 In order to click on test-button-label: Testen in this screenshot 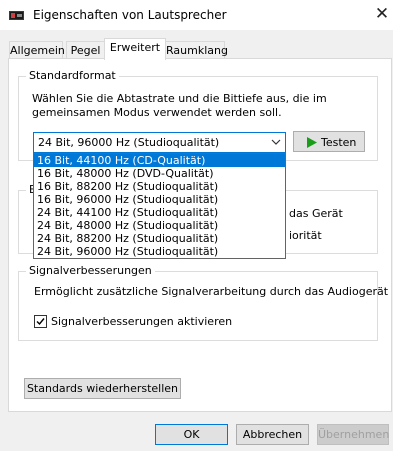, I will do `click(339, 142)`.